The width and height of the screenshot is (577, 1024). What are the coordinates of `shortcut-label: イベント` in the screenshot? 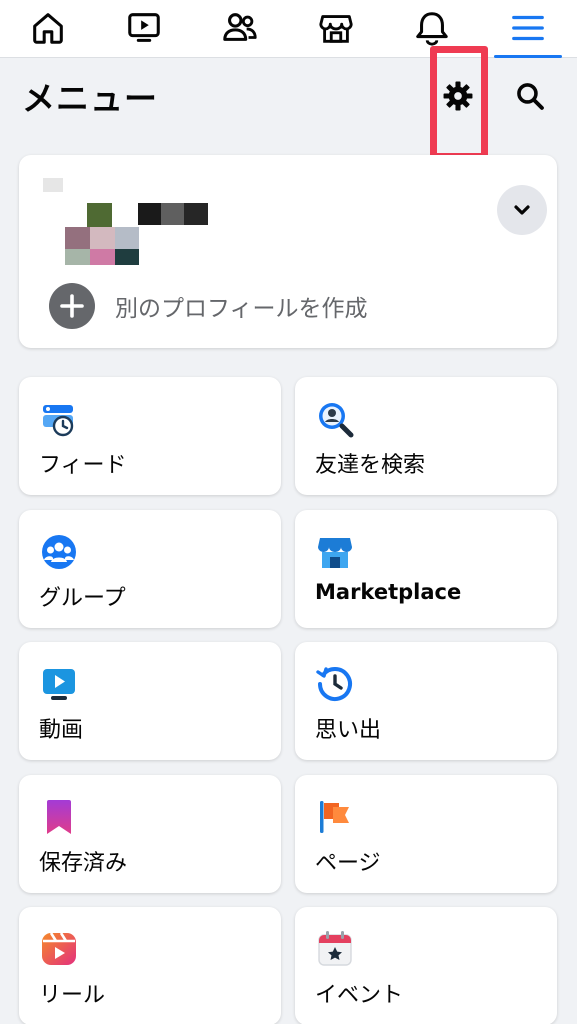 It's located at (359, 995).